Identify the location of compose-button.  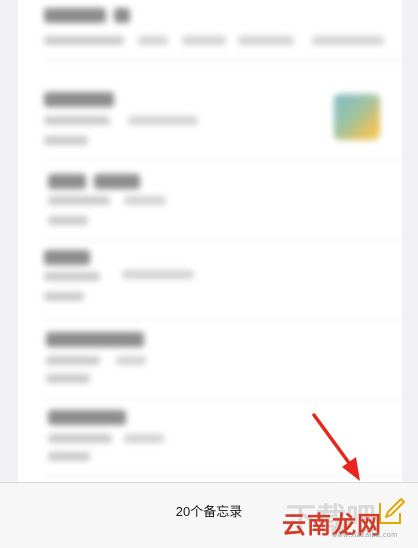
(390, 511).